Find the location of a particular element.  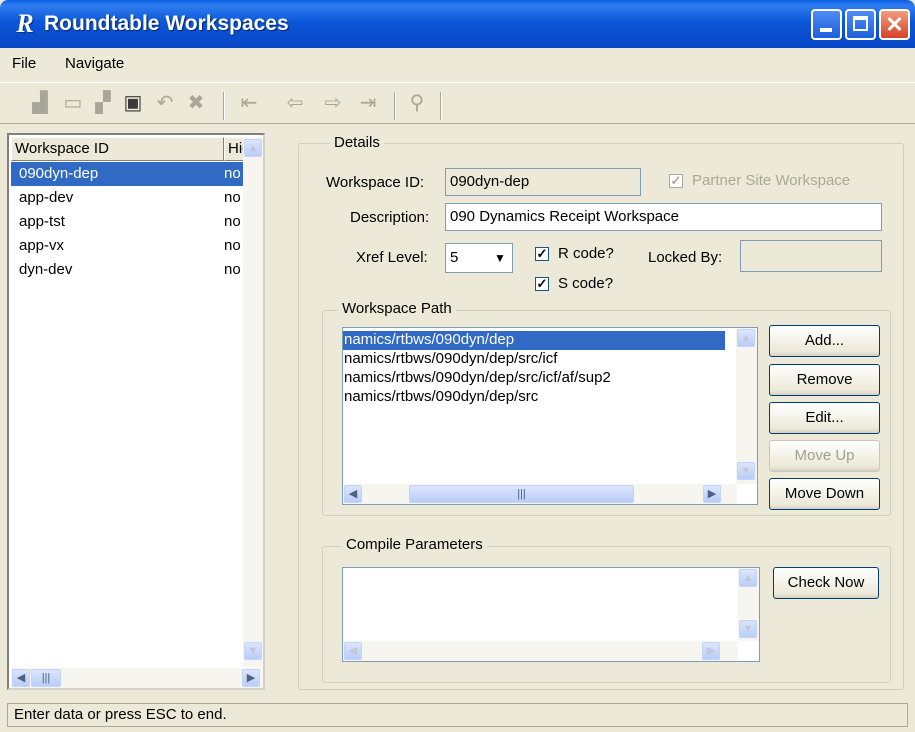

save-icon: ▣ is located at coordinates (133, 103).